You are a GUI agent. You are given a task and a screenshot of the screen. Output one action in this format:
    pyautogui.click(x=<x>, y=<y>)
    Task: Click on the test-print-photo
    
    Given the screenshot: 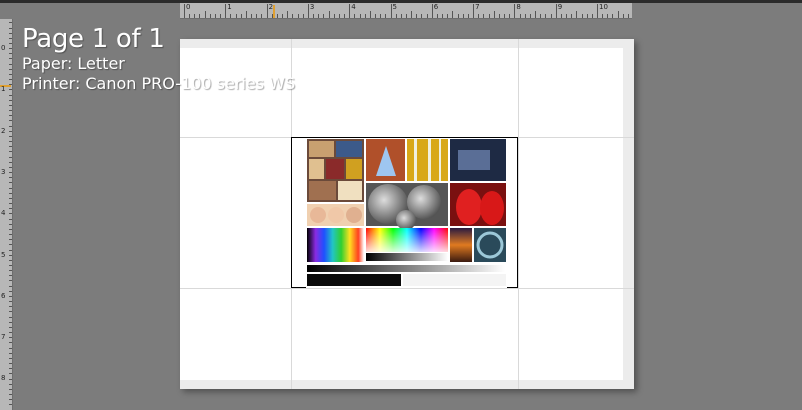 What is the action you would take?
    pyautogui.click(x=406, y=213)
    